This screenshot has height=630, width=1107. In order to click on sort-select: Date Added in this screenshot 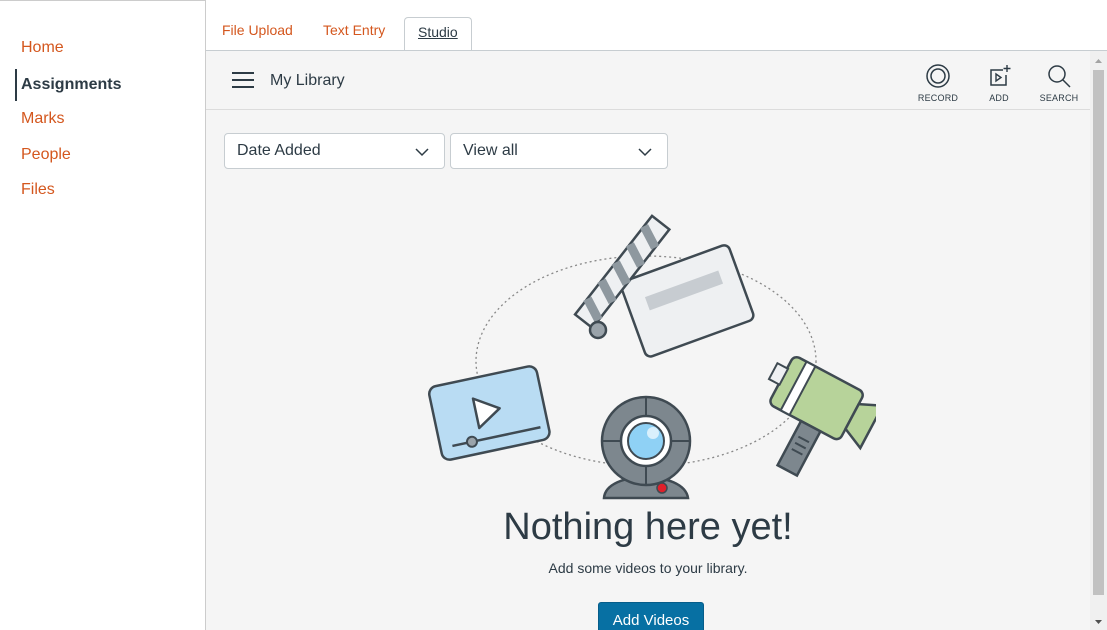, I will do `click(334, 151)`.